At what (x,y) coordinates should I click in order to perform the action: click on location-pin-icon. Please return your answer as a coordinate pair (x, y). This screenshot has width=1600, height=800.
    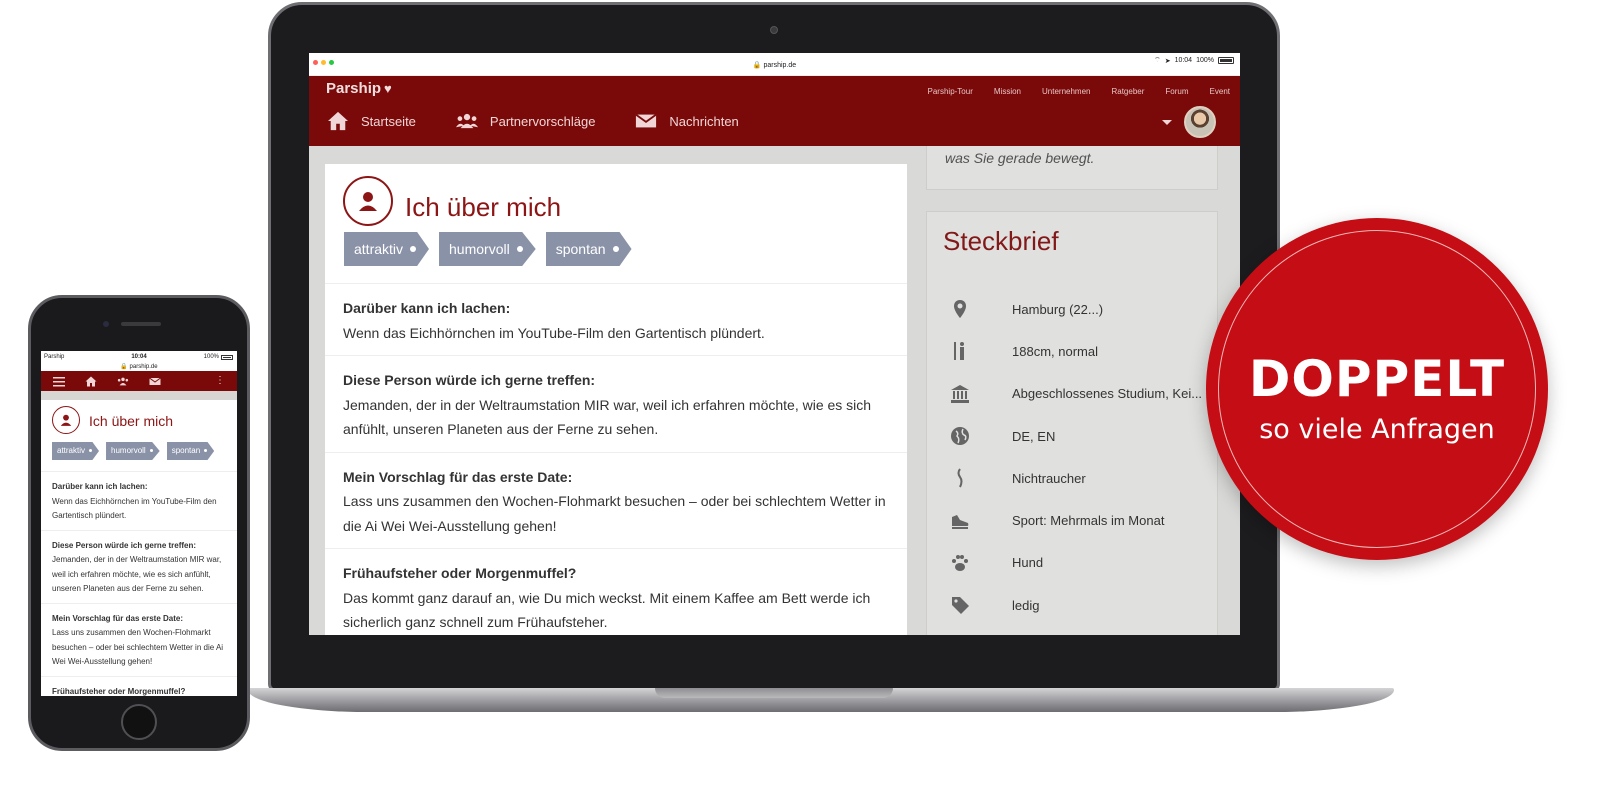
    Looking at the image, I should click on (960, 309).